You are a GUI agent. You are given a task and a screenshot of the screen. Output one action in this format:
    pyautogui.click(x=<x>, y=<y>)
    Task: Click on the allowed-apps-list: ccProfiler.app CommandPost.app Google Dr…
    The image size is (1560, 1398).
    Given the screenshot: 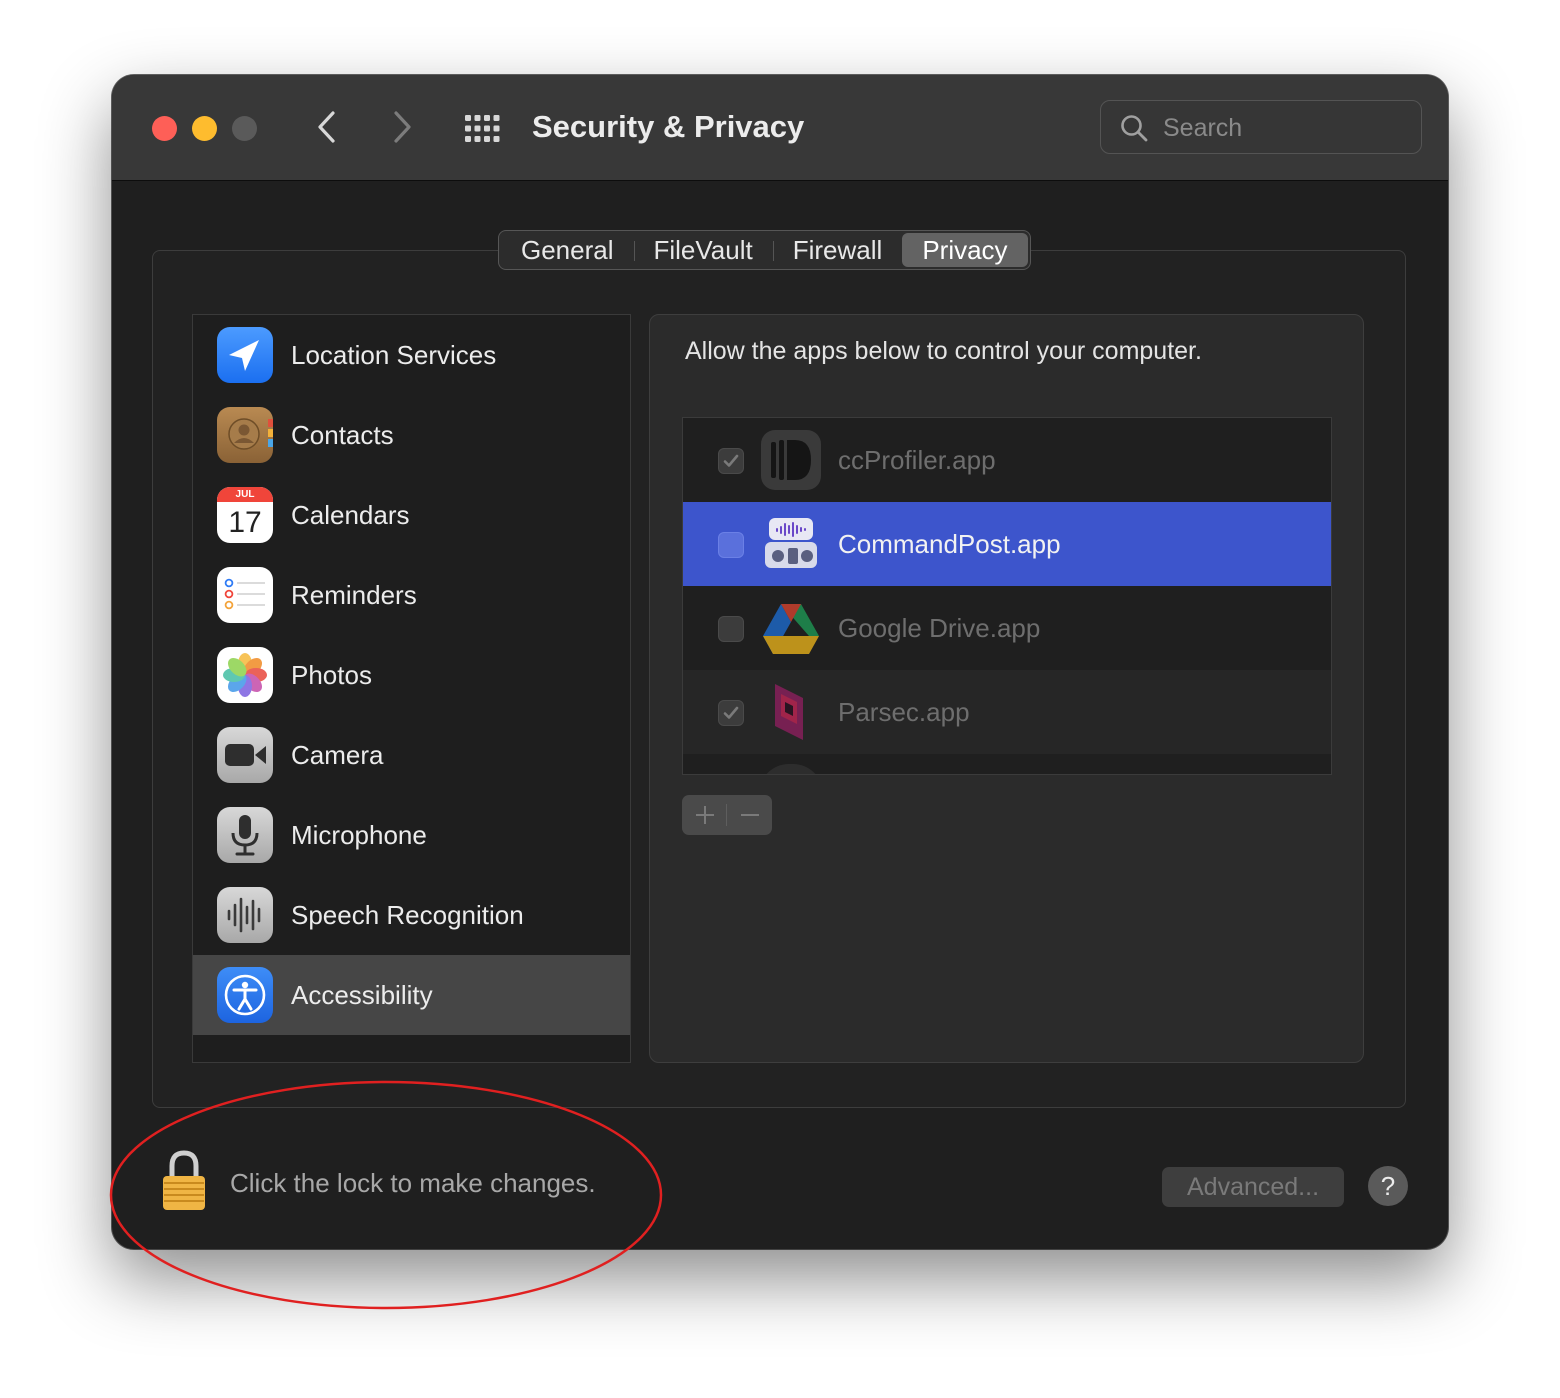 What is the action you would take?
    pyautogui.click(x=1007, y=596)
    